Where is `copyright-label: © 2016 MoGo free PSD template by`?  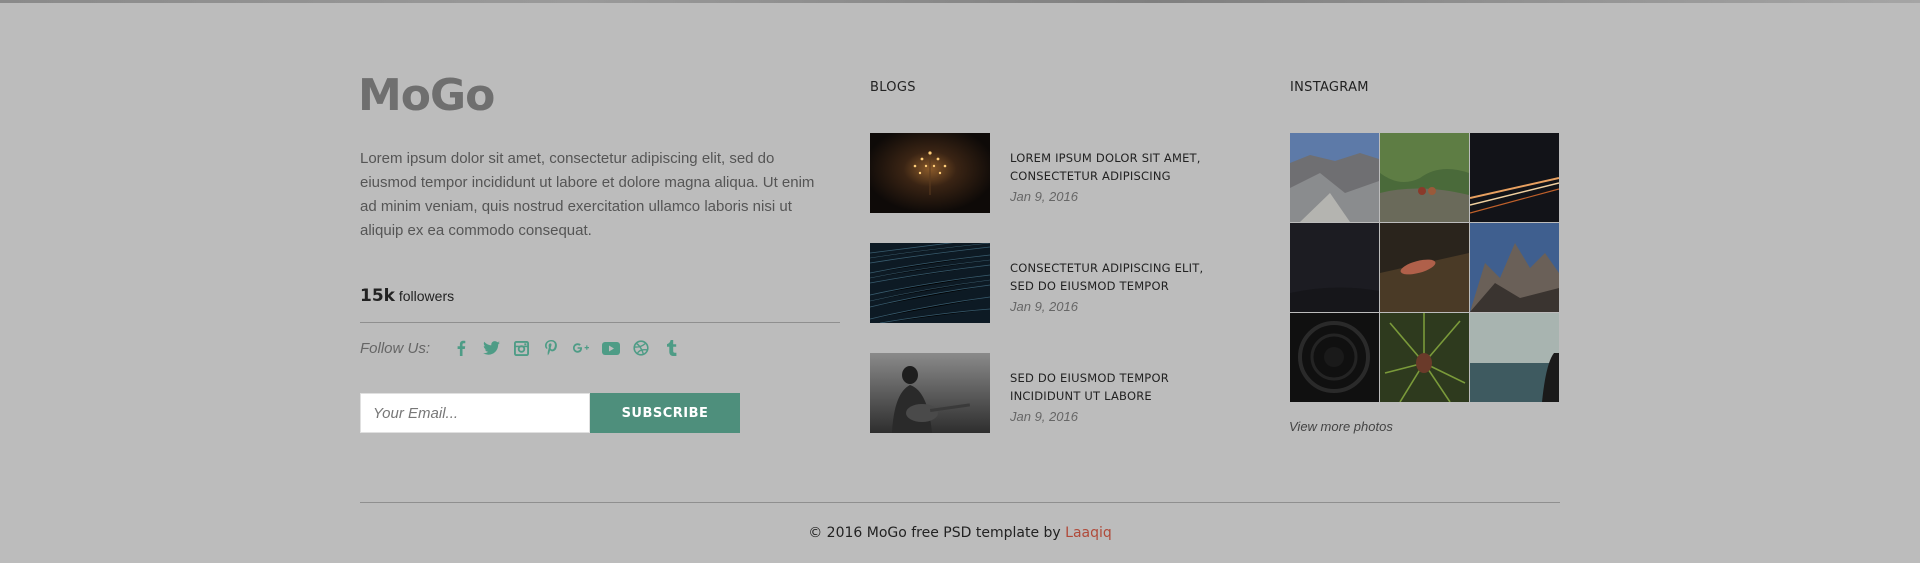 copyright-label: © 2016 MoGo free PSD template by is located at coordinates (934, 533).